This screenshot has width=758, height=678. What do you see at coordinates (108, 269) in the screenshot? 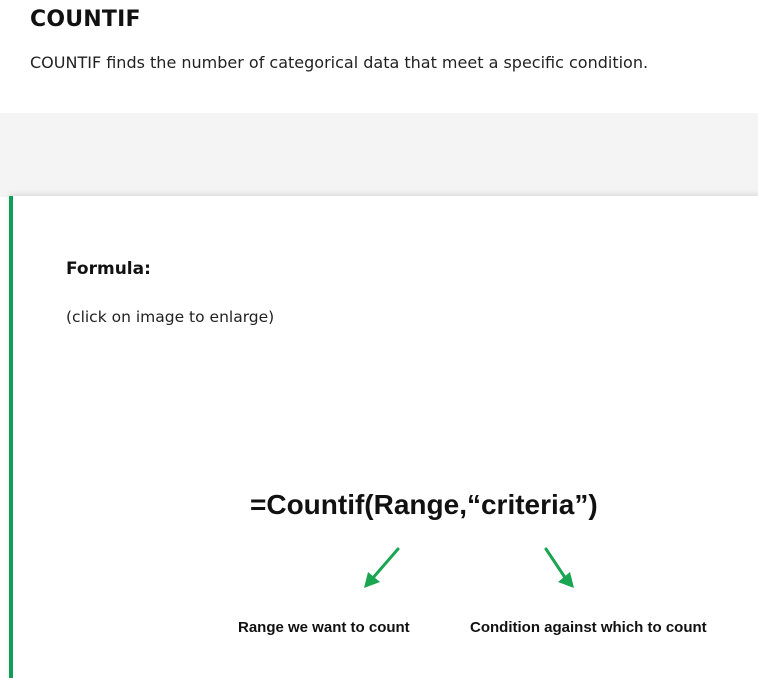
I see `formula-heading: Formula:` at bounding box center [108, 269].